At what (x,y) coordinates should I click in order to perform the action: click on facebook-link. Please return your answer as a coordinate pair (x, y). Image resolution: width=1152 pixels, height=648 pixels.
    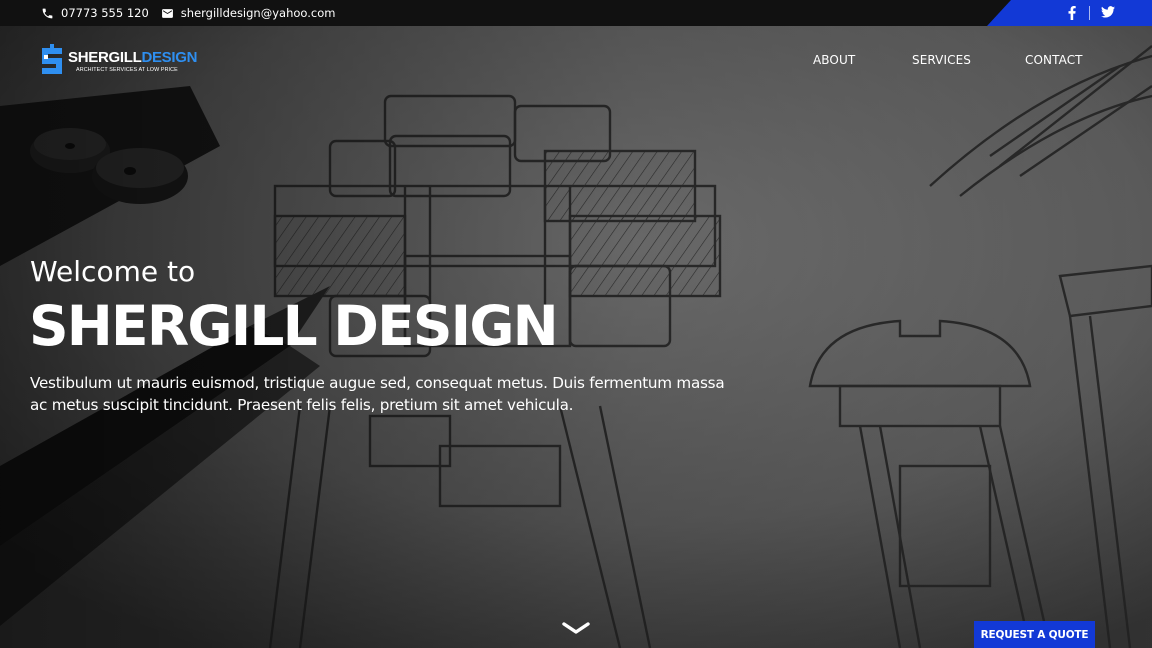
    Looking at the image, I should click on (1072, 13).